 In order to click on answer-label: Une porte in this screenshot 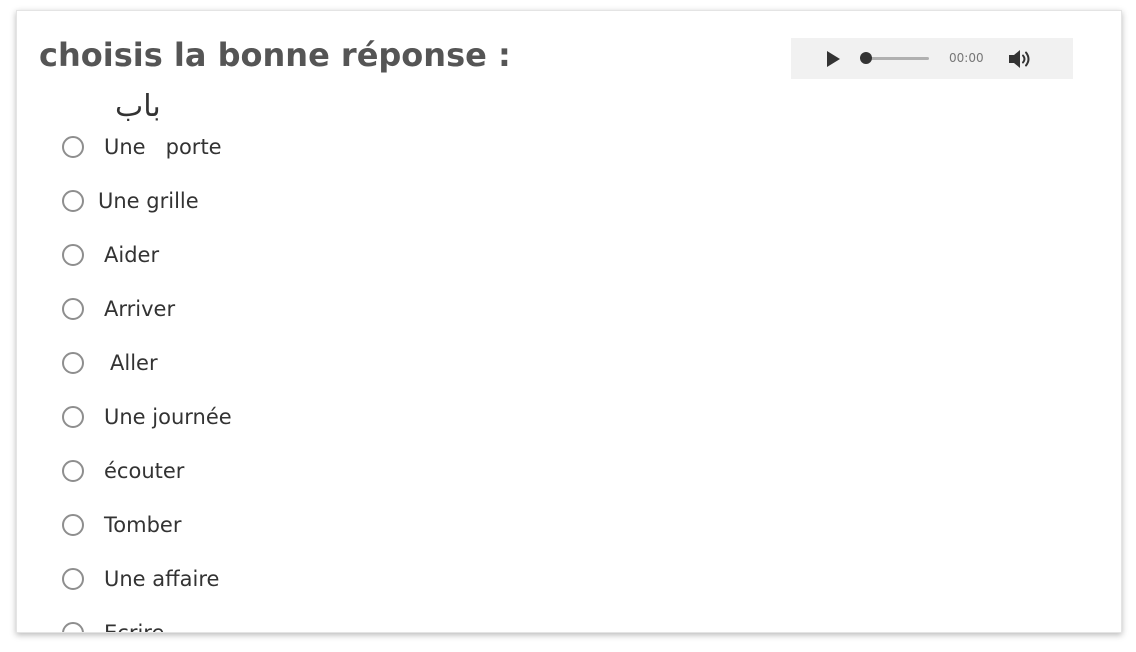, I will do `click(163, 147)`.